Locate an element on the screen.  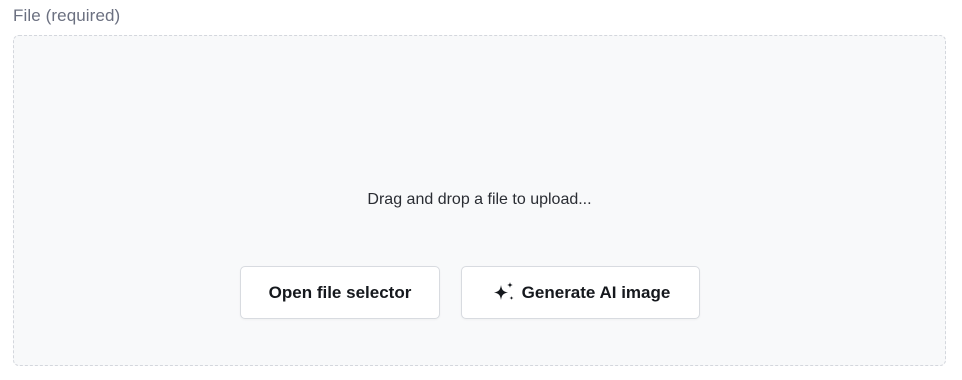
generate-ai-image-button: Generate AI image is located at coordinates (580, 292).